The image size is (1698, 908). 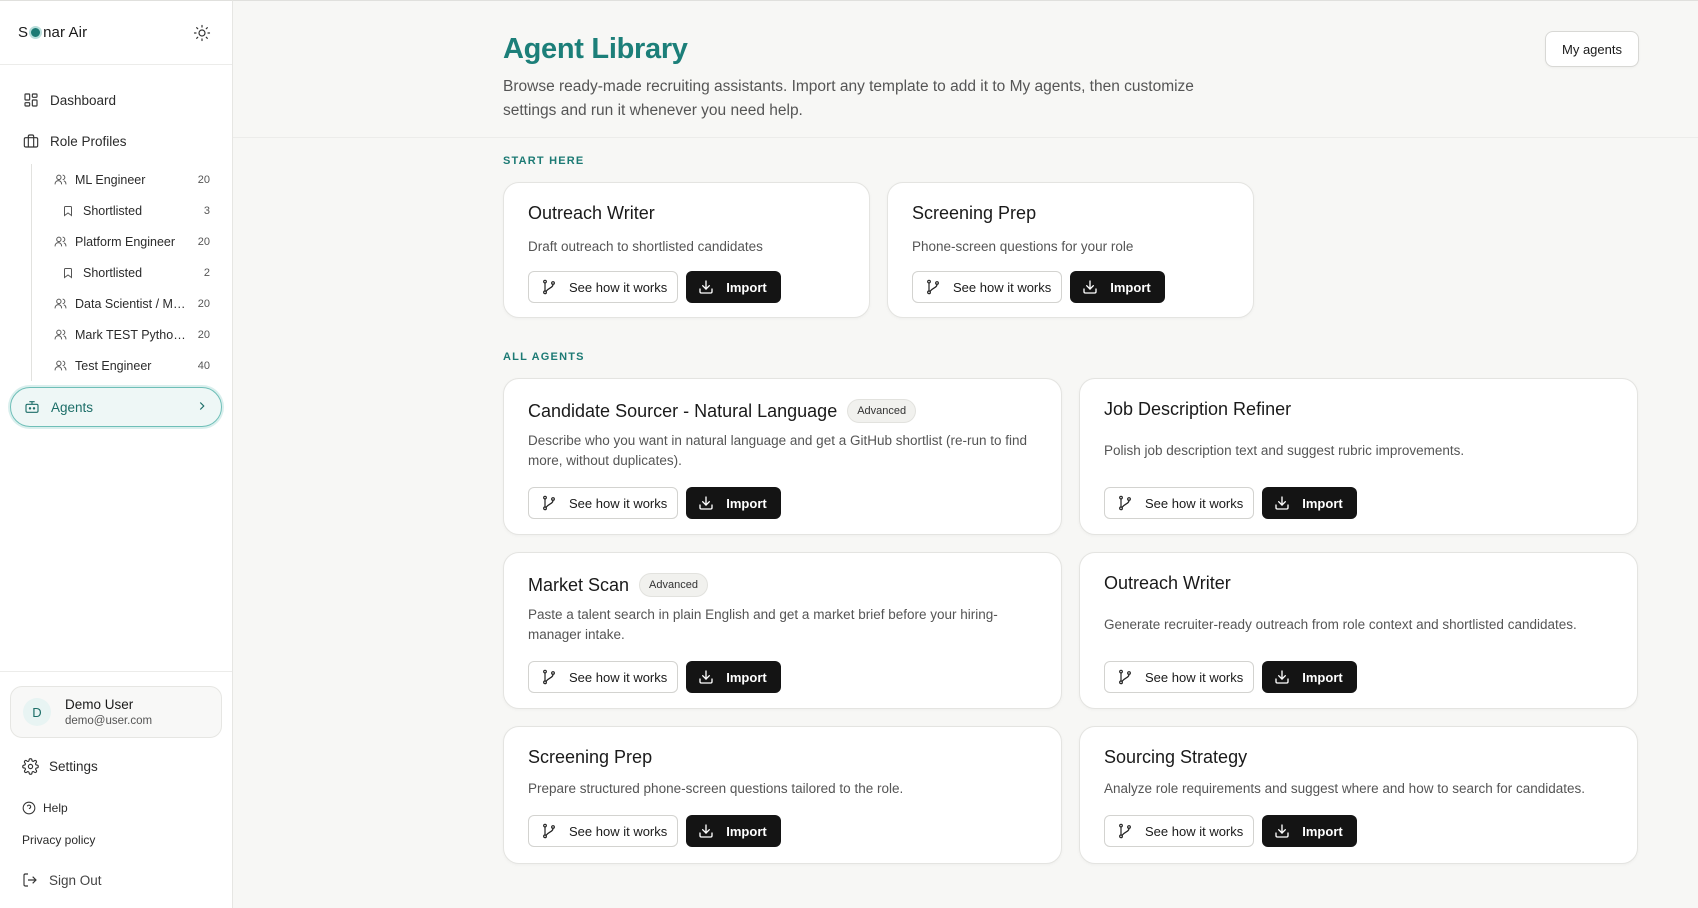 What do you see at coordinates (206, 272) in the screenshot?
I see `role-item-count: 2` at bounding box center [206, 272].